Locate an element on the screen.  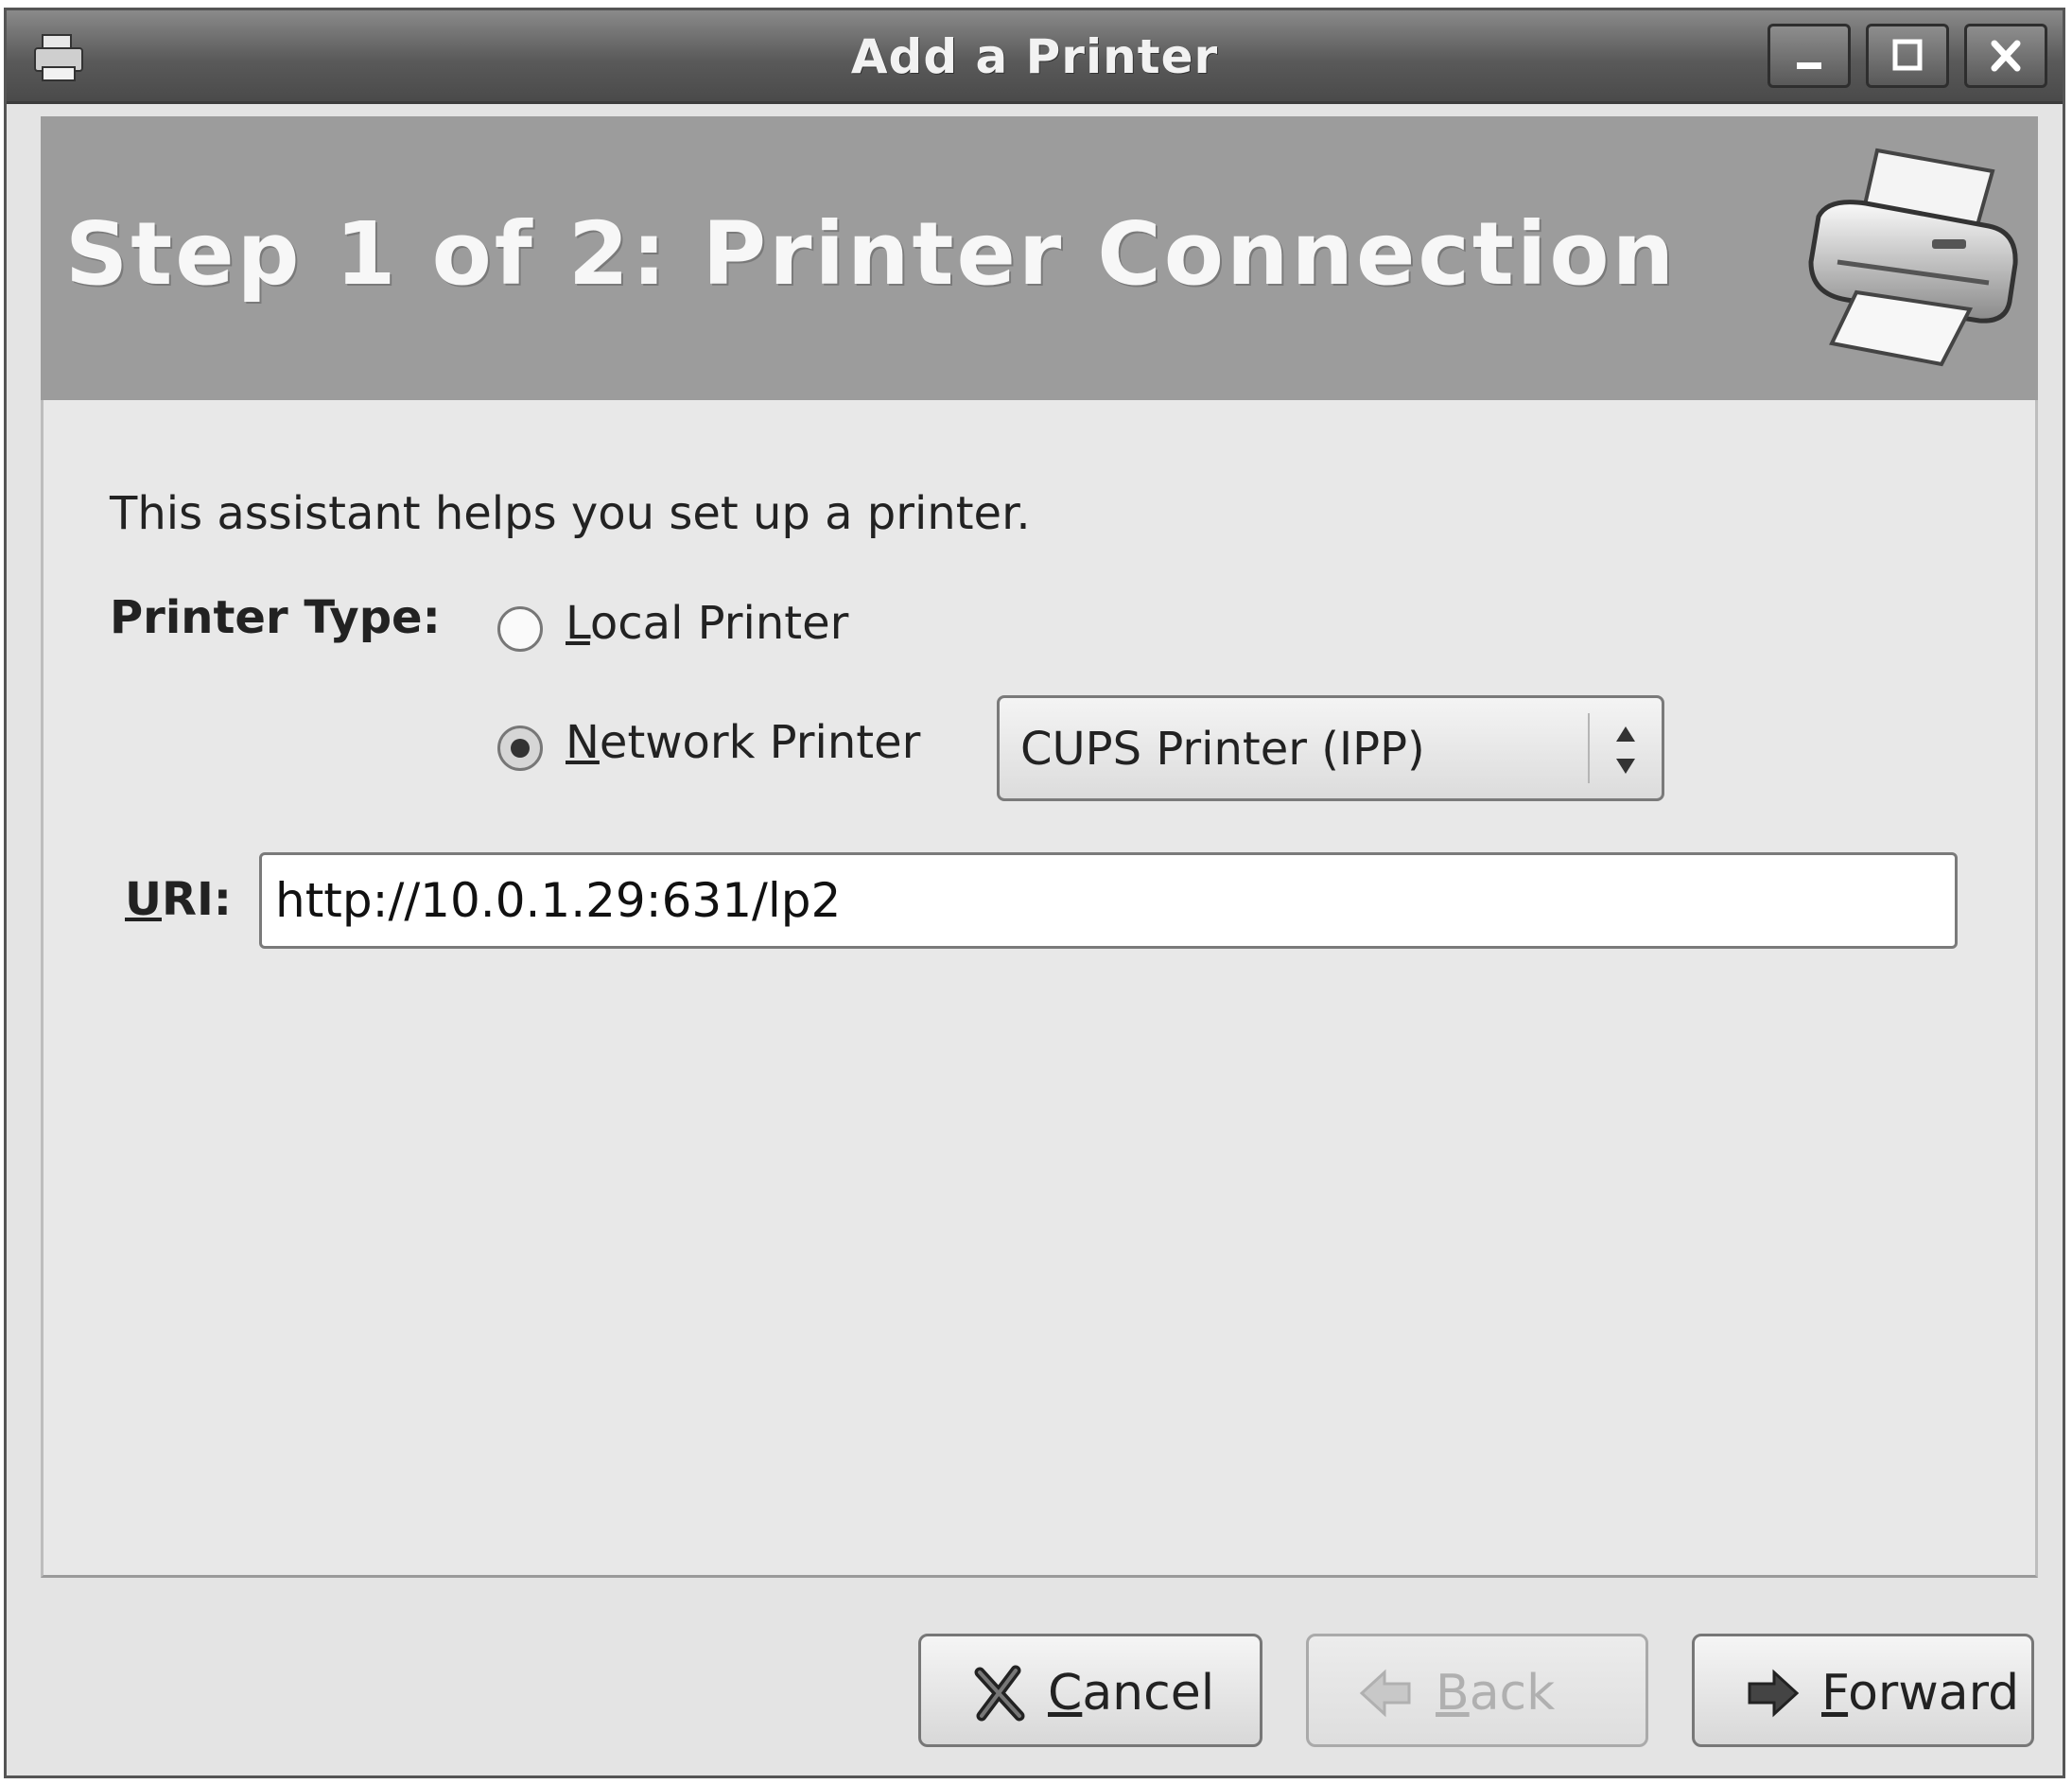
back-arrow-icon is located at coordinates (1385, 1694).